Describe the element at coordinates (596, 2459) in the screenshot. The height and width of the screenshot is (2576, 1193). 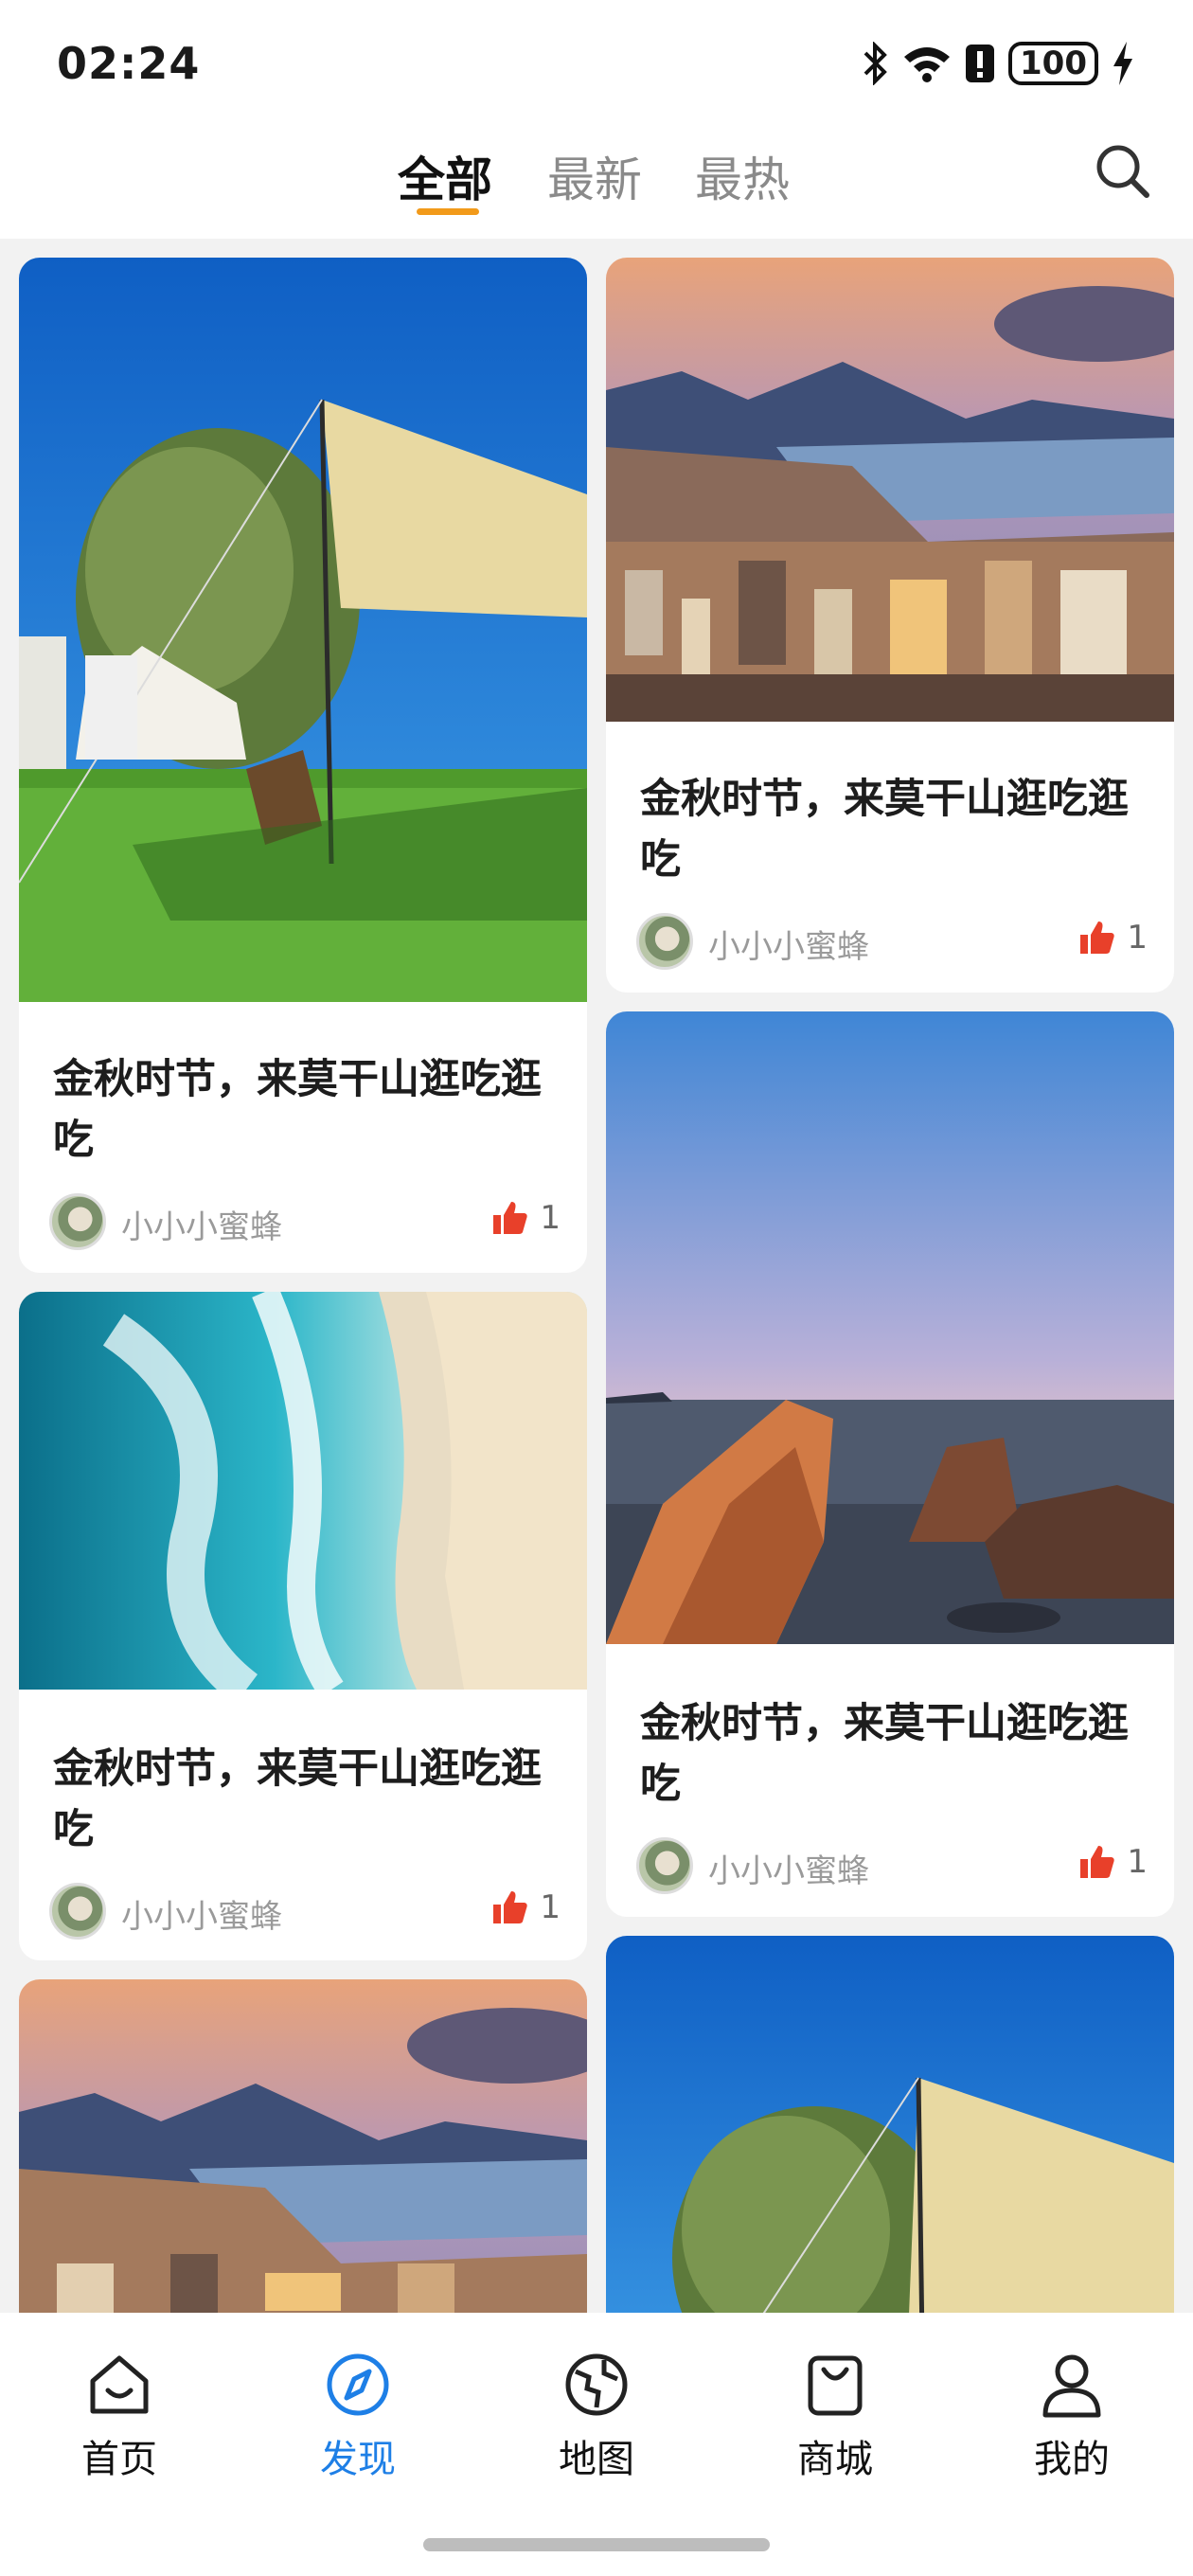
I see `nav-label: 地图` at that location.